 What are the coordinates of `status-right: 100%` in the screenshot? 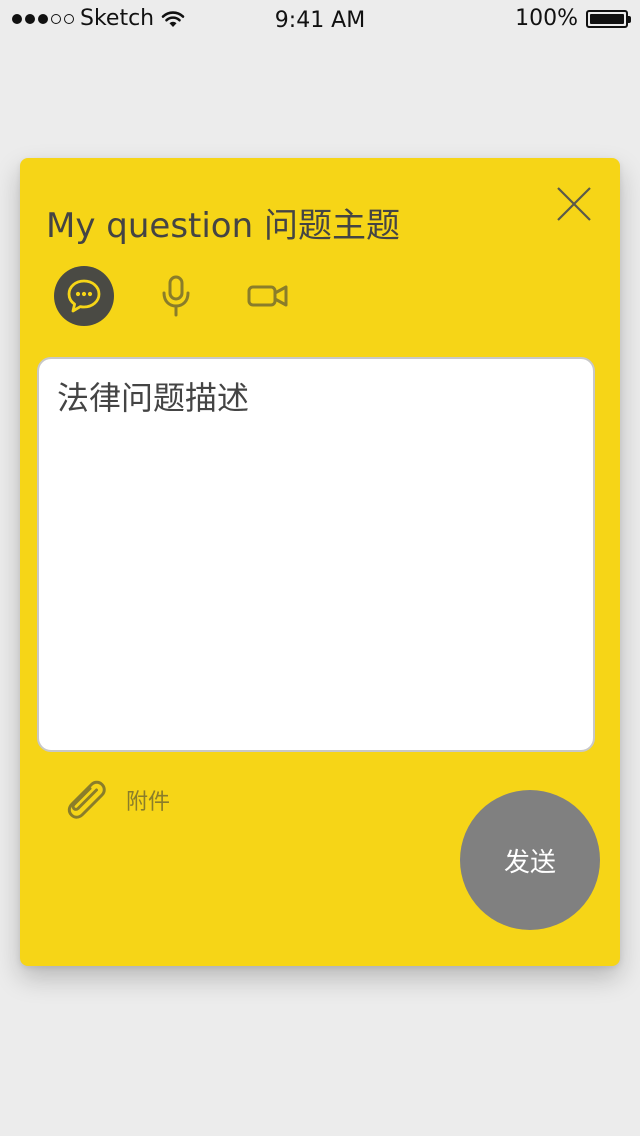 It's located at (573, 18).